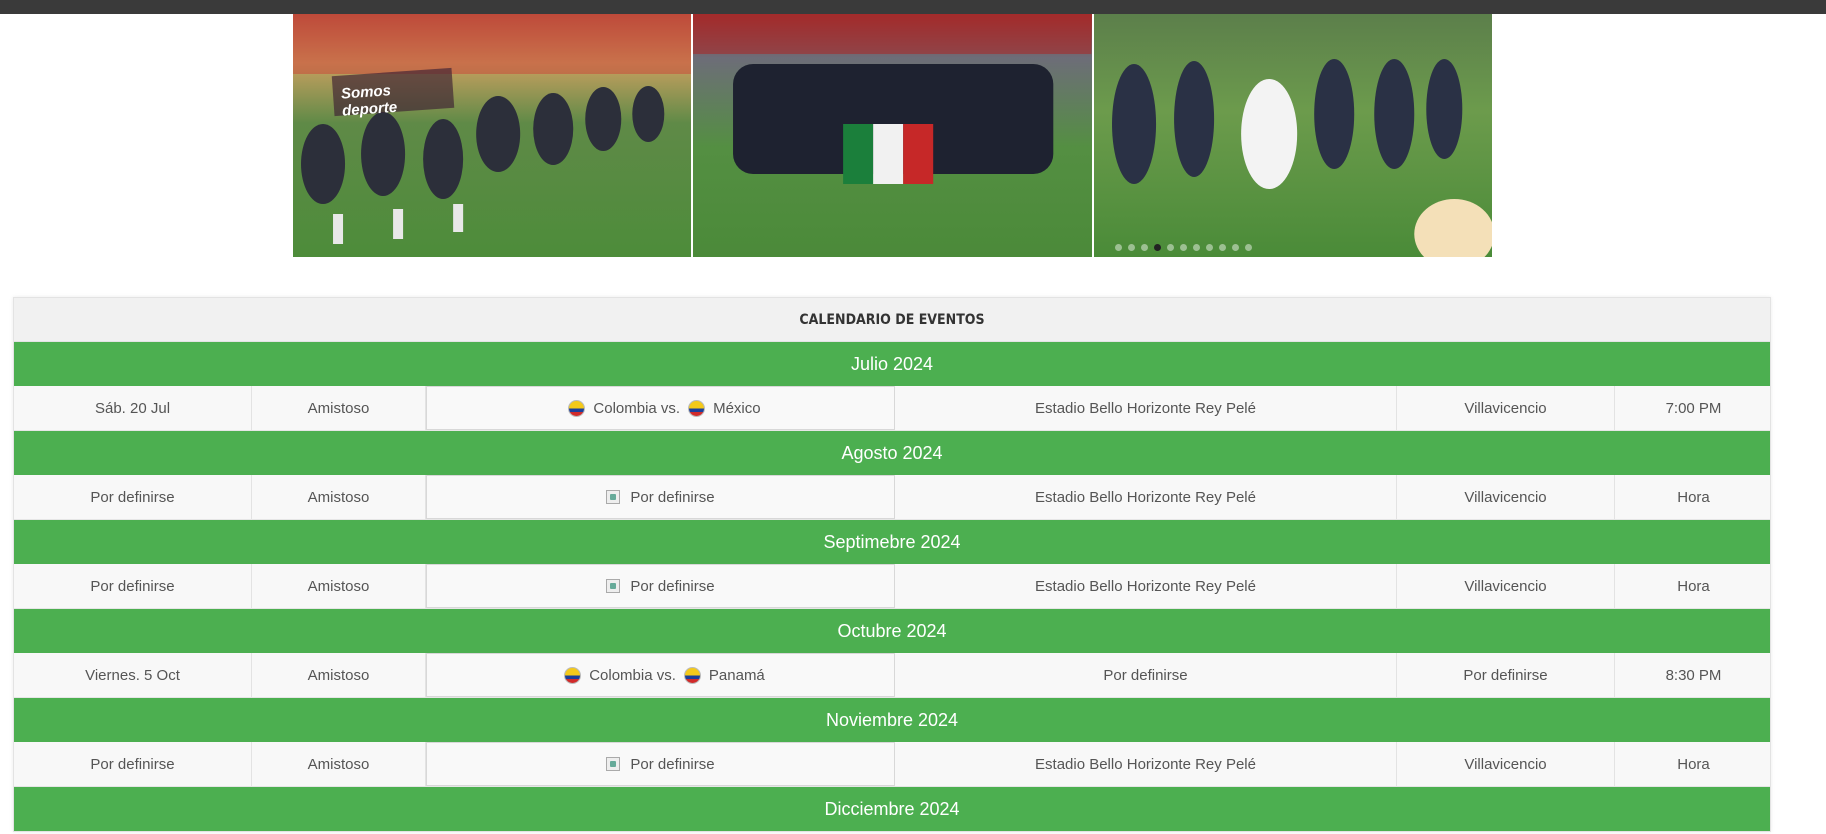  What do you see at coordinates (892, 720) in the screenshot?
I see `month-header: Noviembre 2024` at bounding box center [892, 720].